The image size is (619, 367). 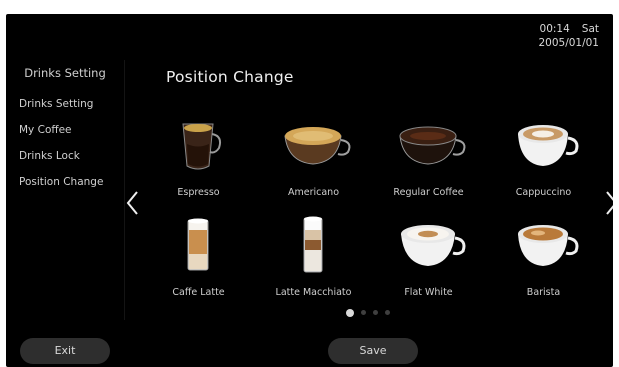 I want to click on clock-day: Sat, so click(x=590, y=29).